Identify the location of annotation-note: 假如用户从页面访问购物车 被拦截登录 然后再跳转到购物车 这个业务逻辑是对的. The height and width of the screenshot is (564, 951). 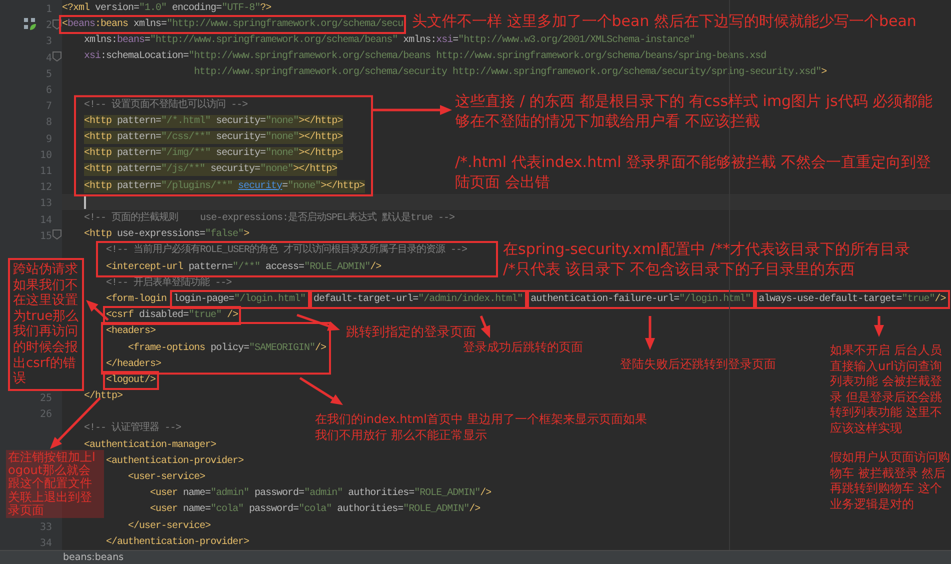
(890, 481).